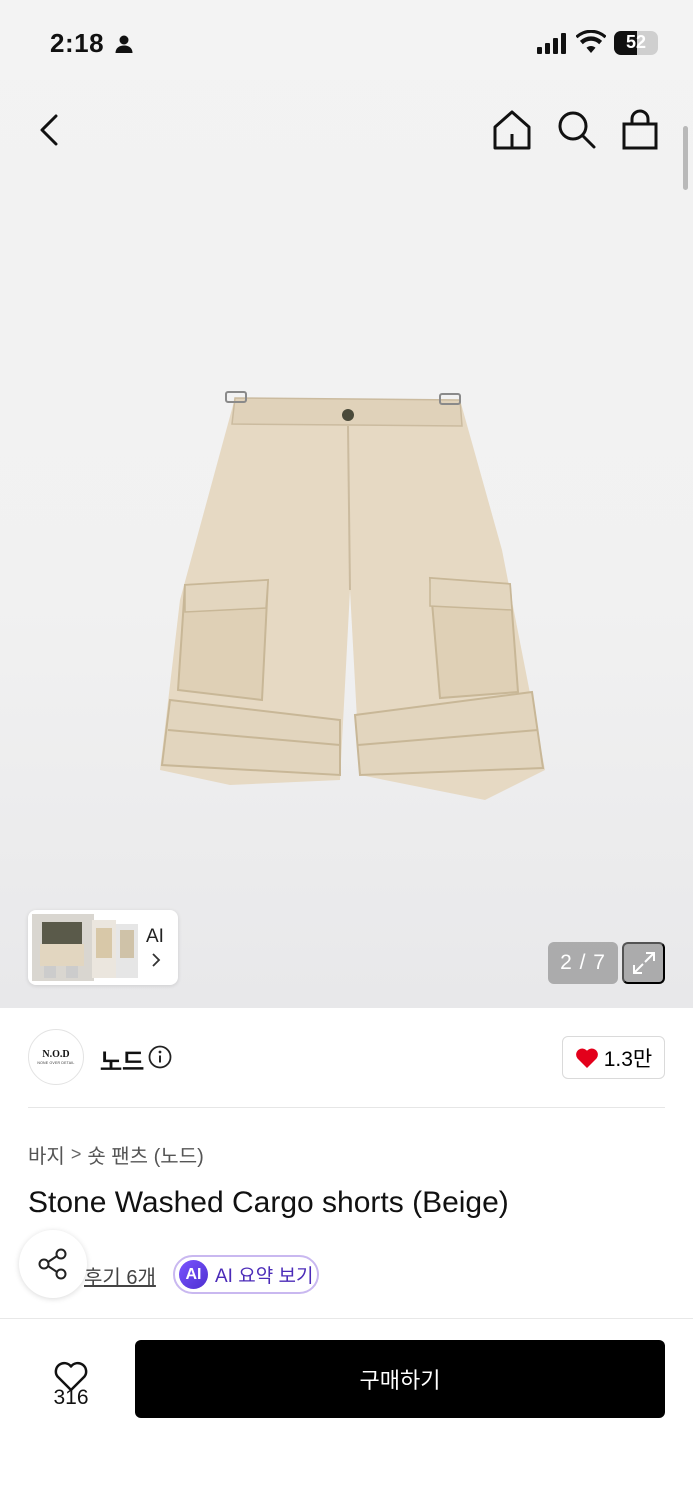  I want to click on brand-logo-text: N.O.D, so click(56, 1054).